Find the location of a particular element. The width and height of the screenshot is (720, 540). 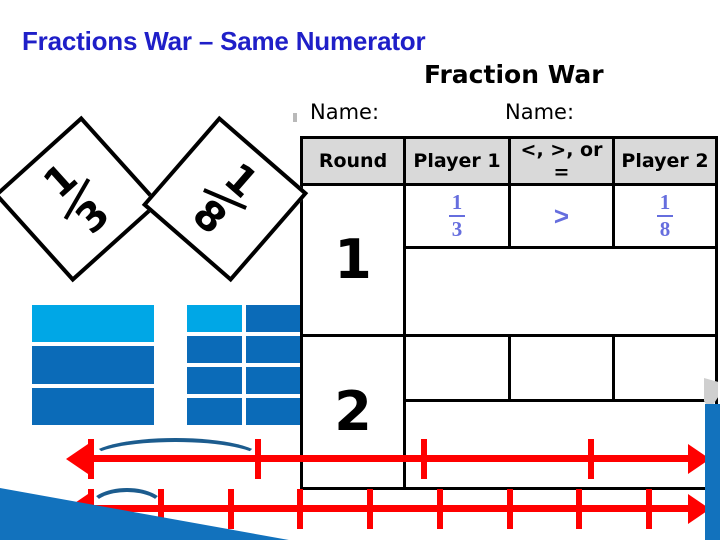

header-round: Round is located at coordinates (353, 161).